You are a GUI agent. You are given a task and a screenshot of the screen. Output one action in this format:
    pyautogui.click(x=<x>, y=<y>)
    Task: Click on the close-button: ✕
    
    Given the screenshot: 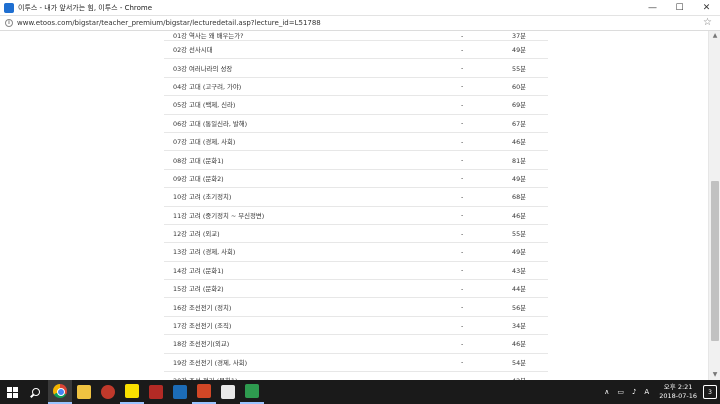 What is the action you would take?
    pyautogui.click(x=706, y=8)
    